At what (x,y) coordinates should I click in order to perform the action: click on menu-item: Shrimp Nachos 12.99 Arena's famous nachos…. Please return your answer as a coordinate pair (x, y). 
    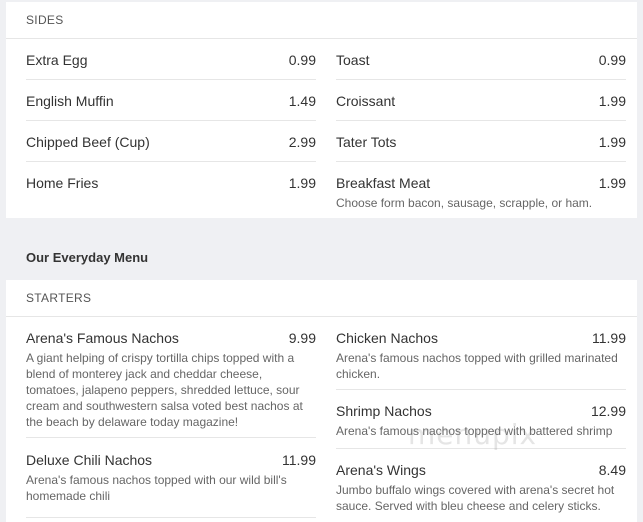
    Looking at the image, I should click on (481, 419).